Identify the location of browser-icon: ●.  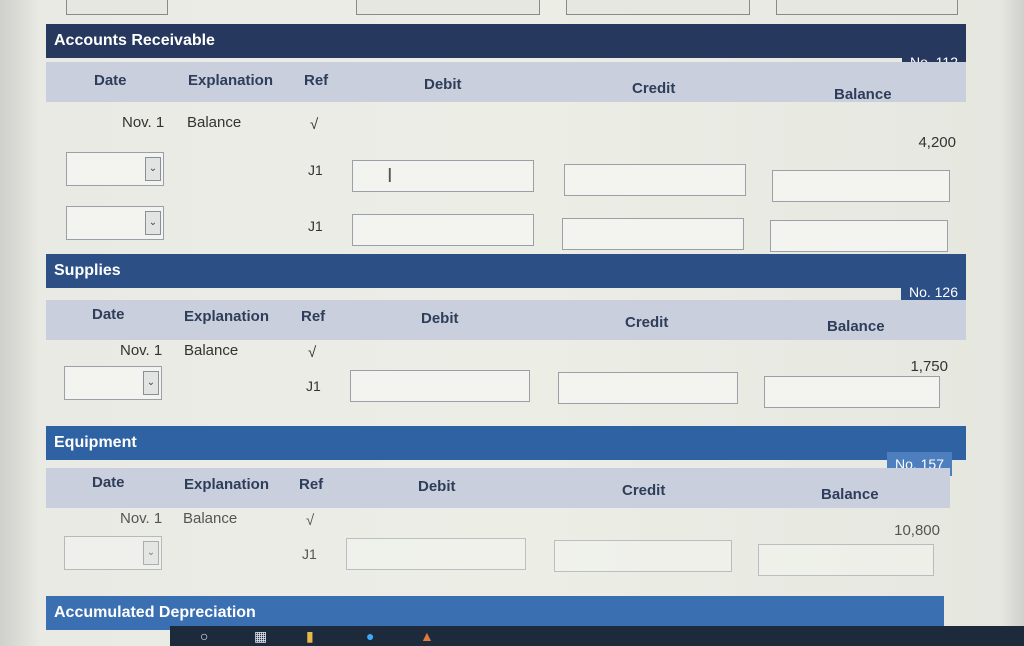
(370, 636).